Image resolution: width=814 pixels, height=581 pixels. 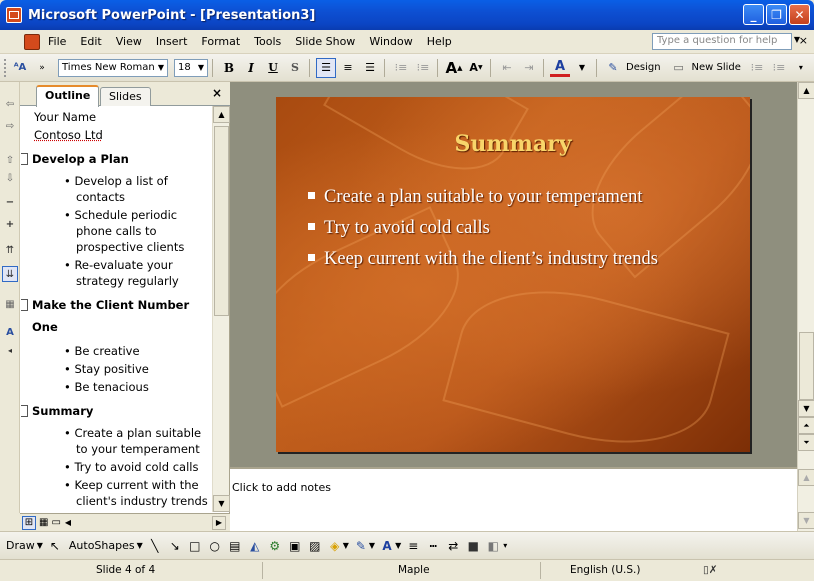 I want to click on rectangle-icon: □, so click(x=195, y=546).